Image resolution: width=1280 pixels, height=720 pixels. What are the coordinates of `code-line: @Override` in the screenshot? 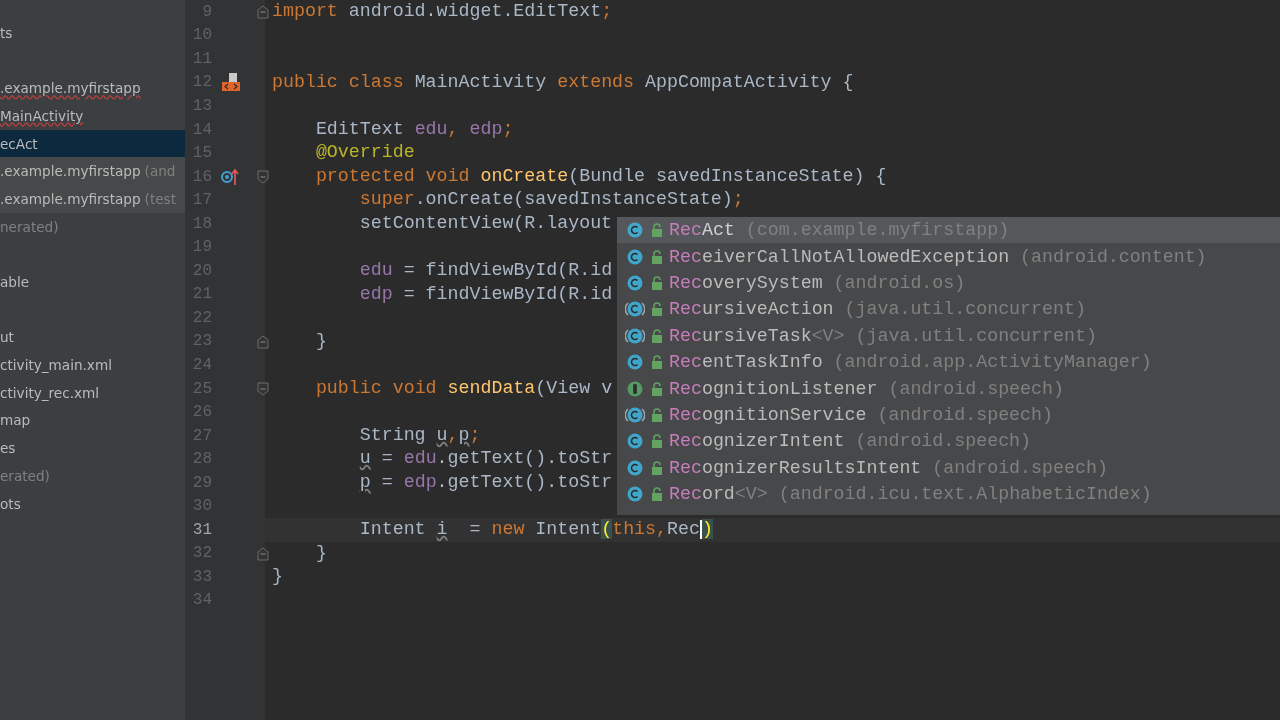 It's located at (364, 153).